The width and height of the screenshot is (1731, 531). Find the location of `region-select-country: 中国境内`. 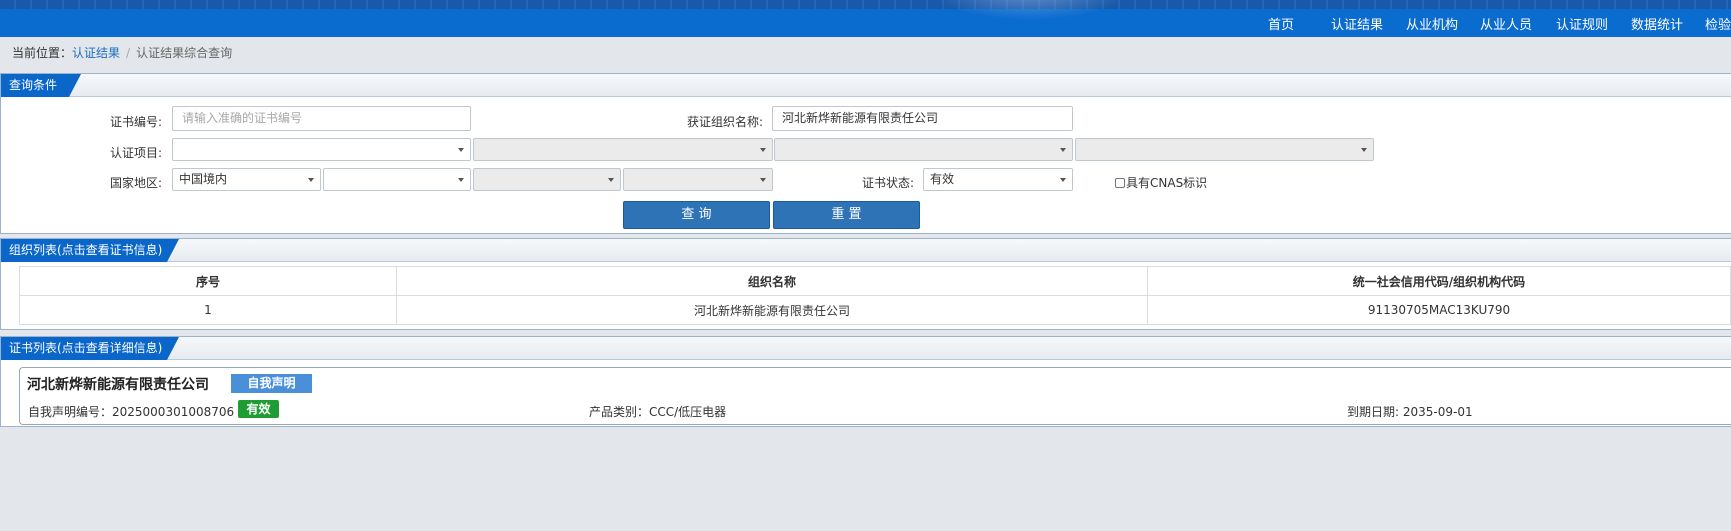

region-select-country: 中国境内 is located at coordinates (246, 179).